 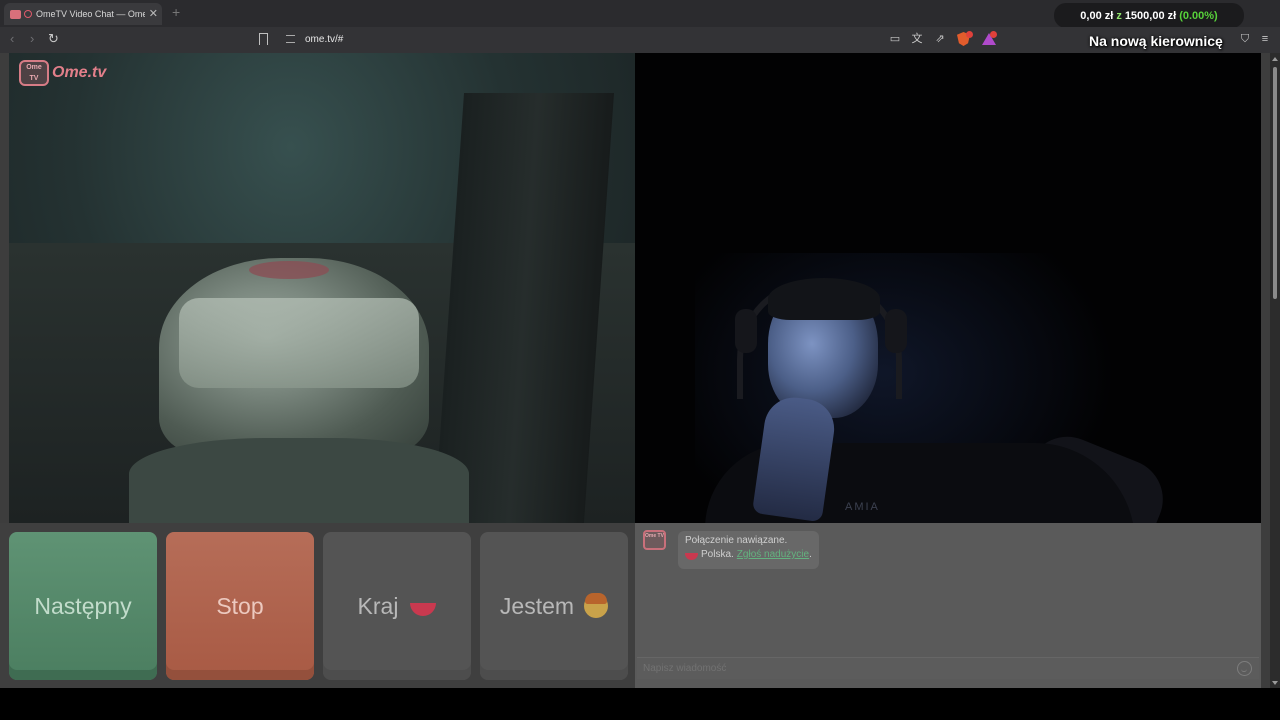 I want to click on close-tab-icon: ✕, so click(x=153, y=14).